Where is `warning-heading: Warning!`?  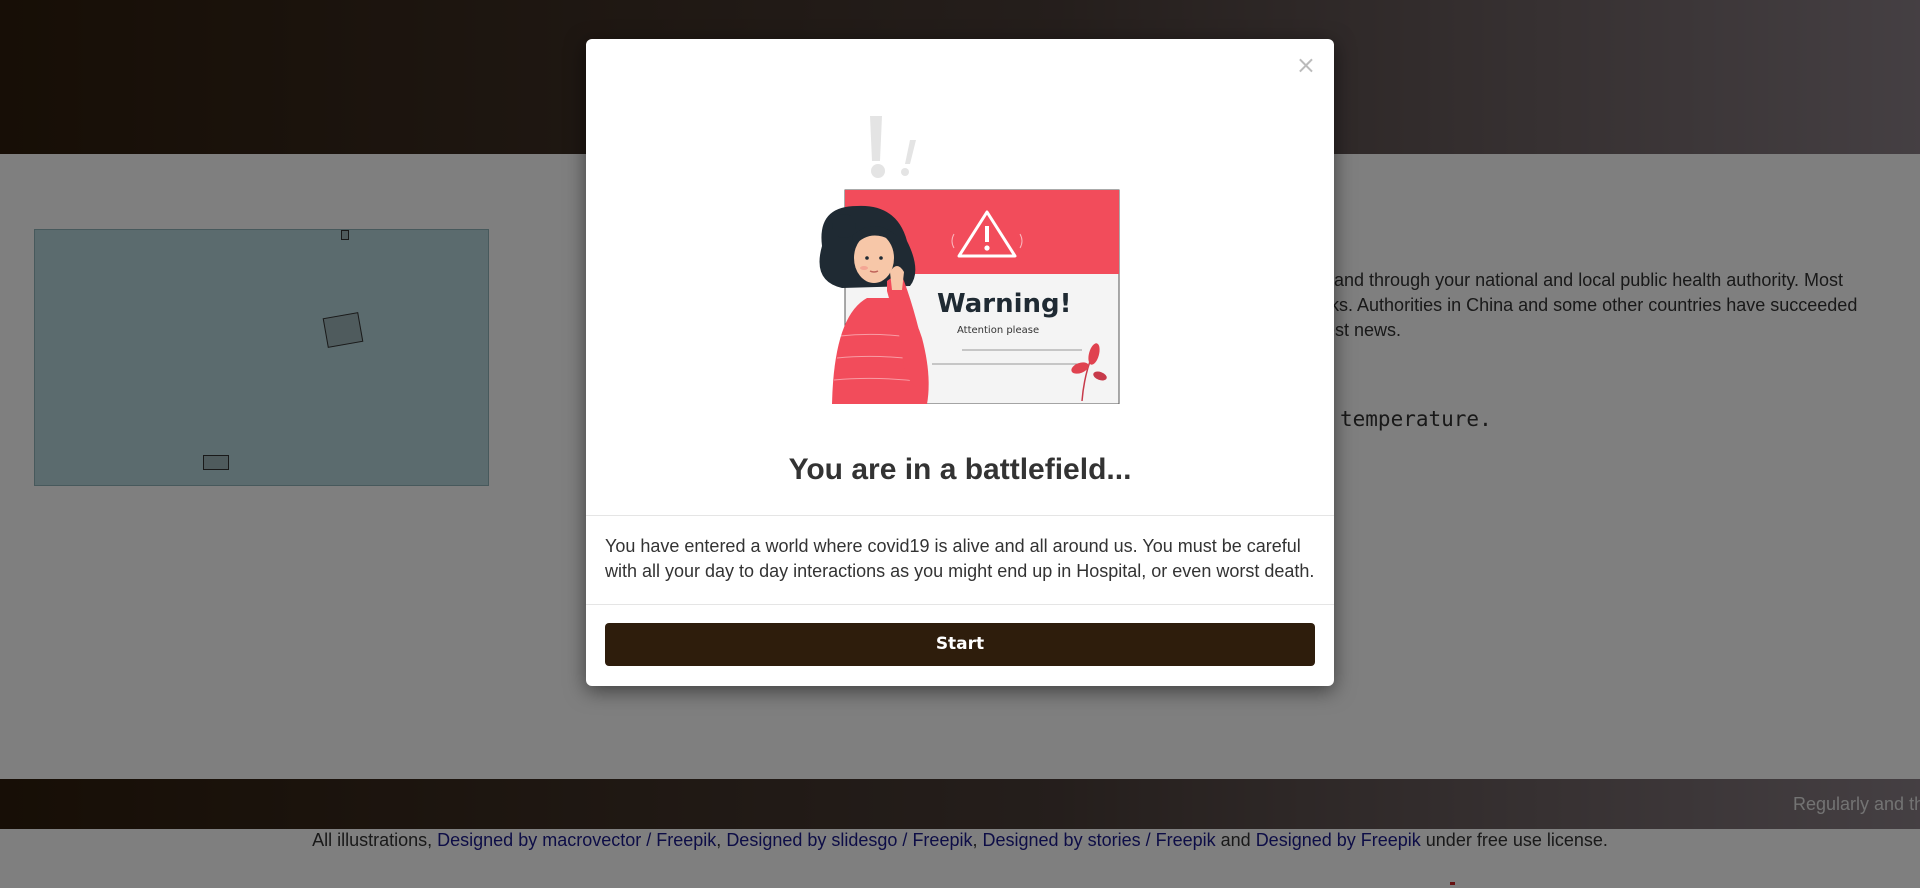 warning-heading: Warning! is located at coordinates (1004, 304).